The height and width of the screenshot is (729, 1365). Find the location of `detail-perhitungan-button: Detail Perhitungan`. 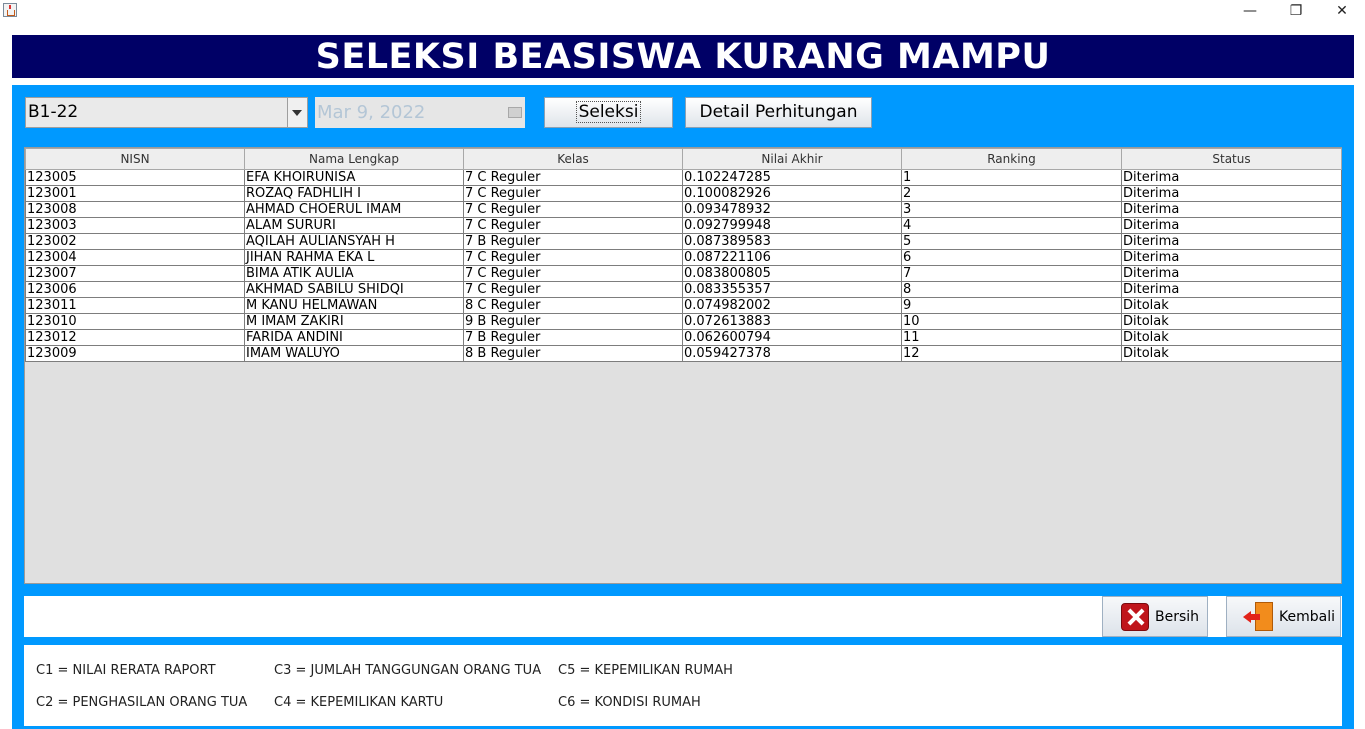

detail-perhitungan-button: Detail Perhitungan is located at coordinates (778, 112).